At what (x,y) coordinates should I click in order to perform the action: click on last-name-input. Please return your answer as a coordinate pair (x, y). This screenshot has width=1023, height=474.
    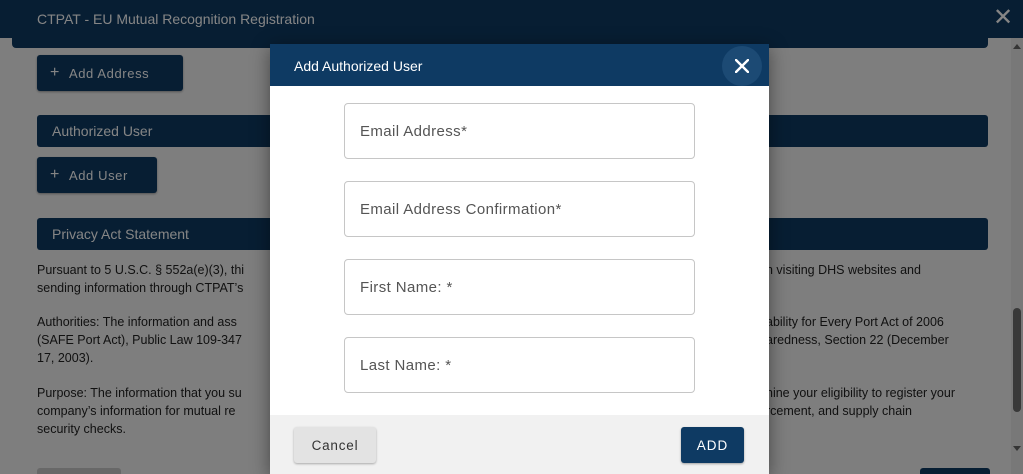
    Looking at the image, I should click on (519, 365).